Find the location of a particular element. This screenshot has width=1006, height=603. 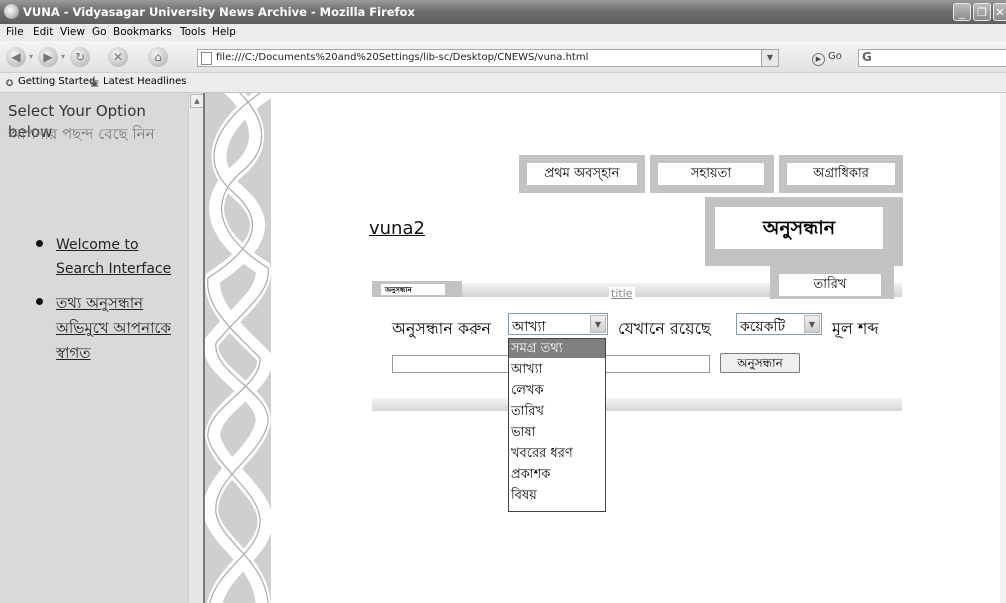

sidebar-link-welcome: Welcome to Search Interface is located at coordinates (113, 257).